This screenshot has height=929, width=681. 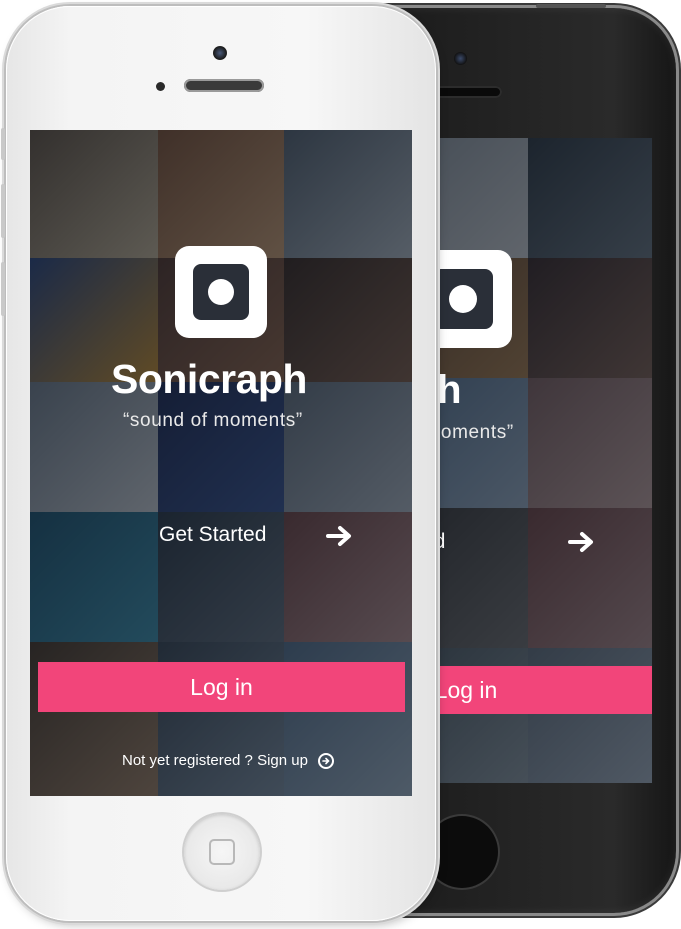 I want to click on earpiece, so click(x=224, y=85).